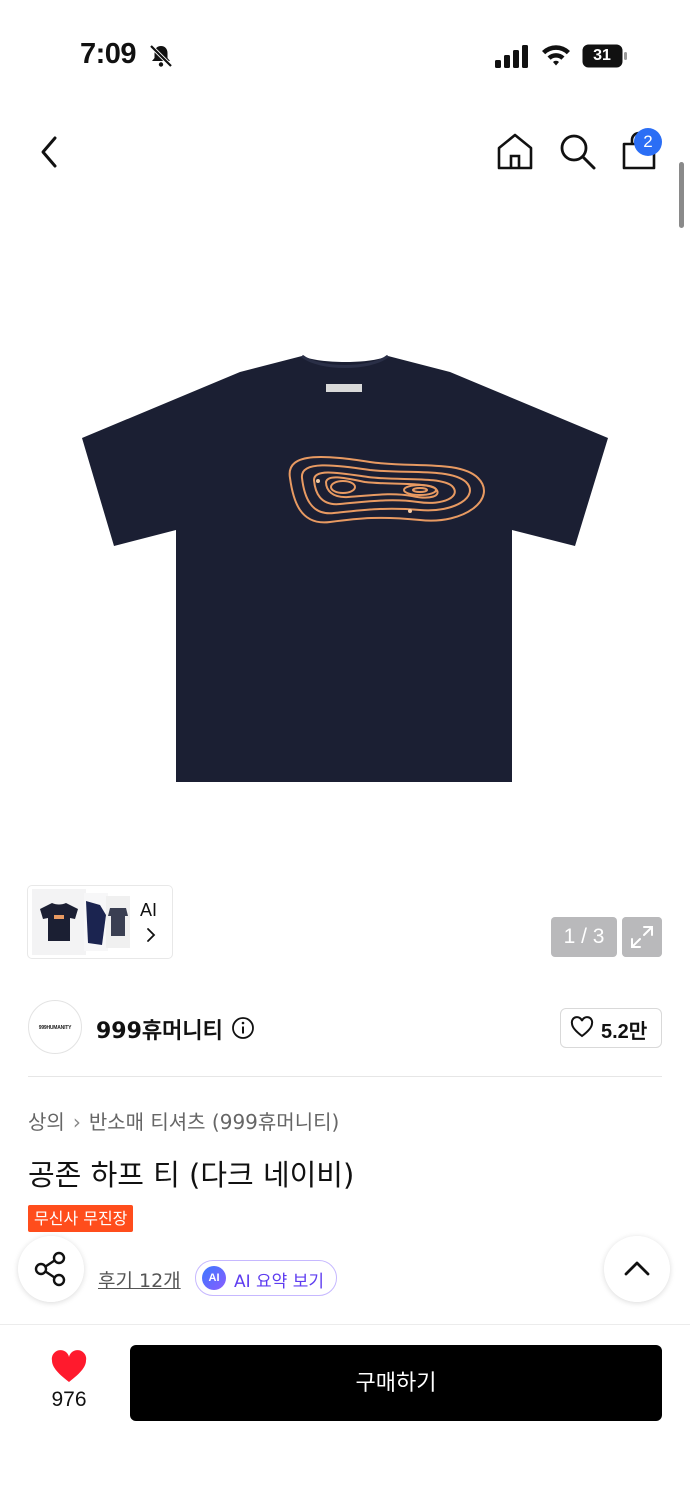  I want to click on buy-button: 구매하기, so click(396, 1383).